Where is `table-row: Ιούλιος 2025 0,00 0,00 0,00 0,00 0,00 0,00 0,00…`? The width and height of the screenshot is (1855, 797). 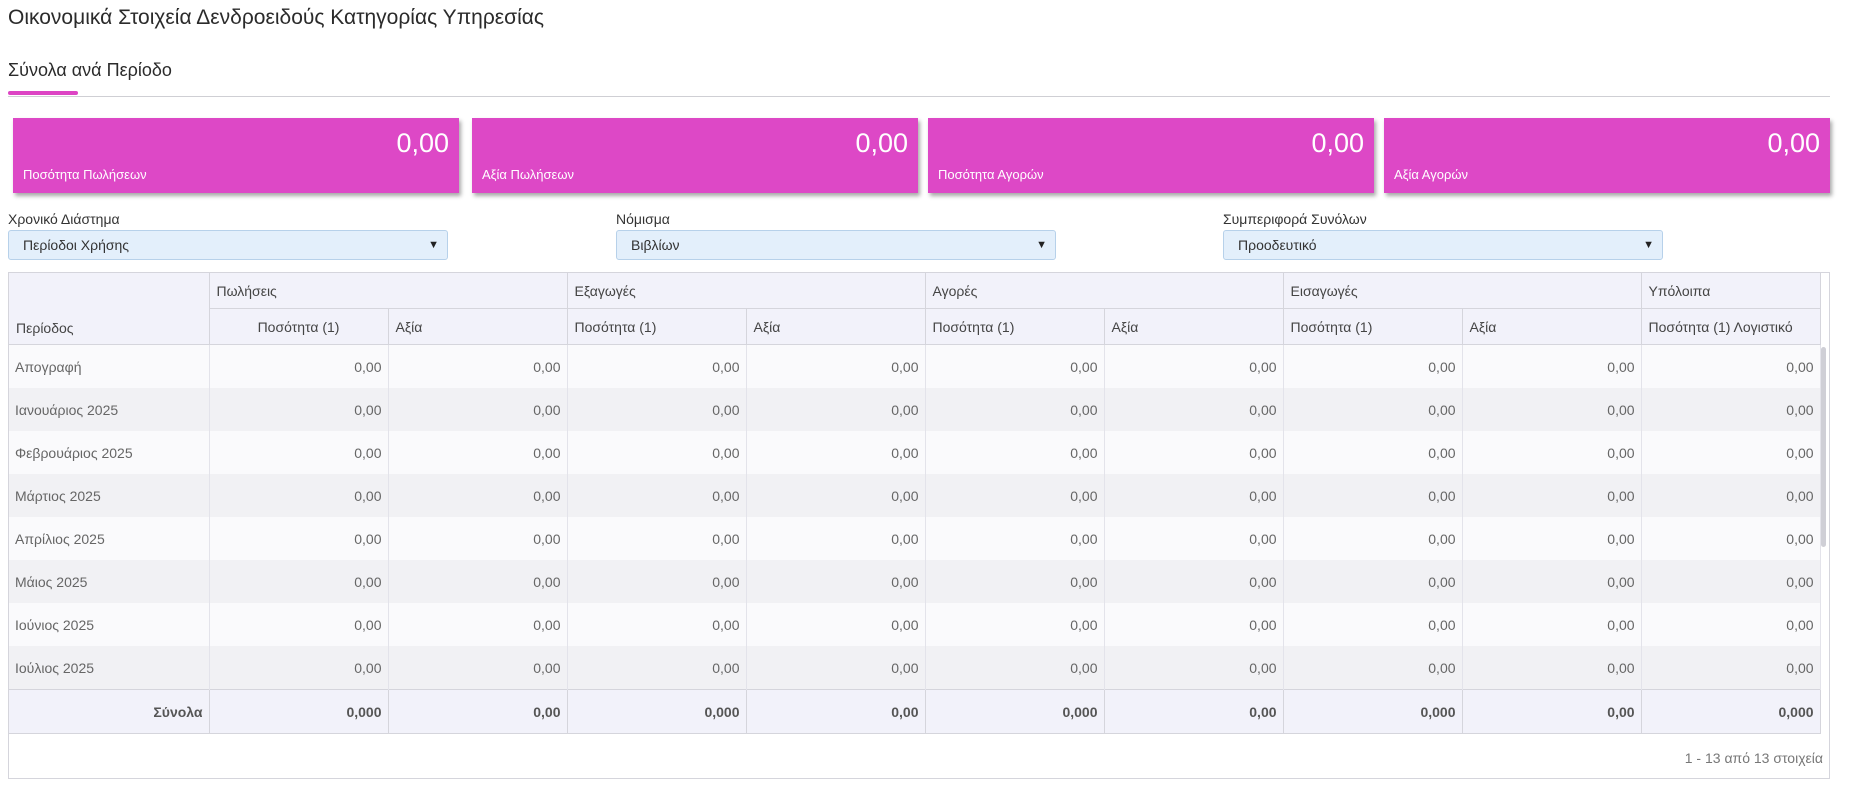 table-row: Ιούλιος 2025 0,00 0,00 0,00 0,00 0,00 0,00 0,00… is located at coordinates (915, 668).